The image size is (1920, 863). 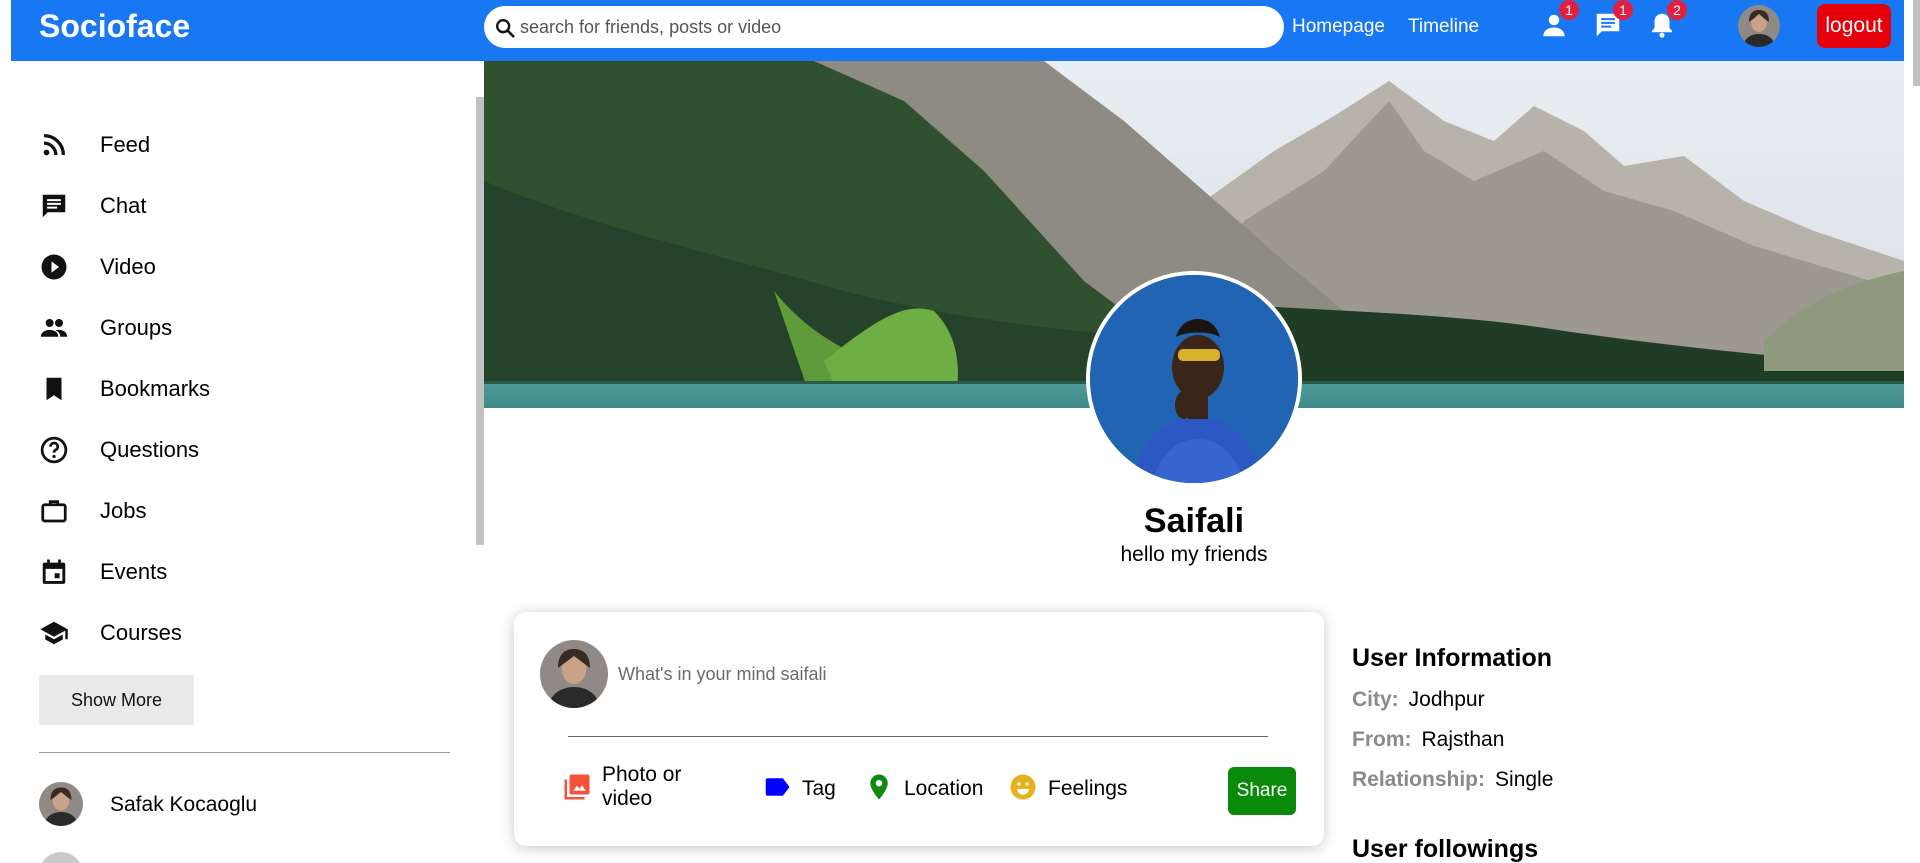 What do you see at coordinates (125, 144) in the screenshot?
I see `sidebar-item-label: Feed` at bounding box center [125, 144].